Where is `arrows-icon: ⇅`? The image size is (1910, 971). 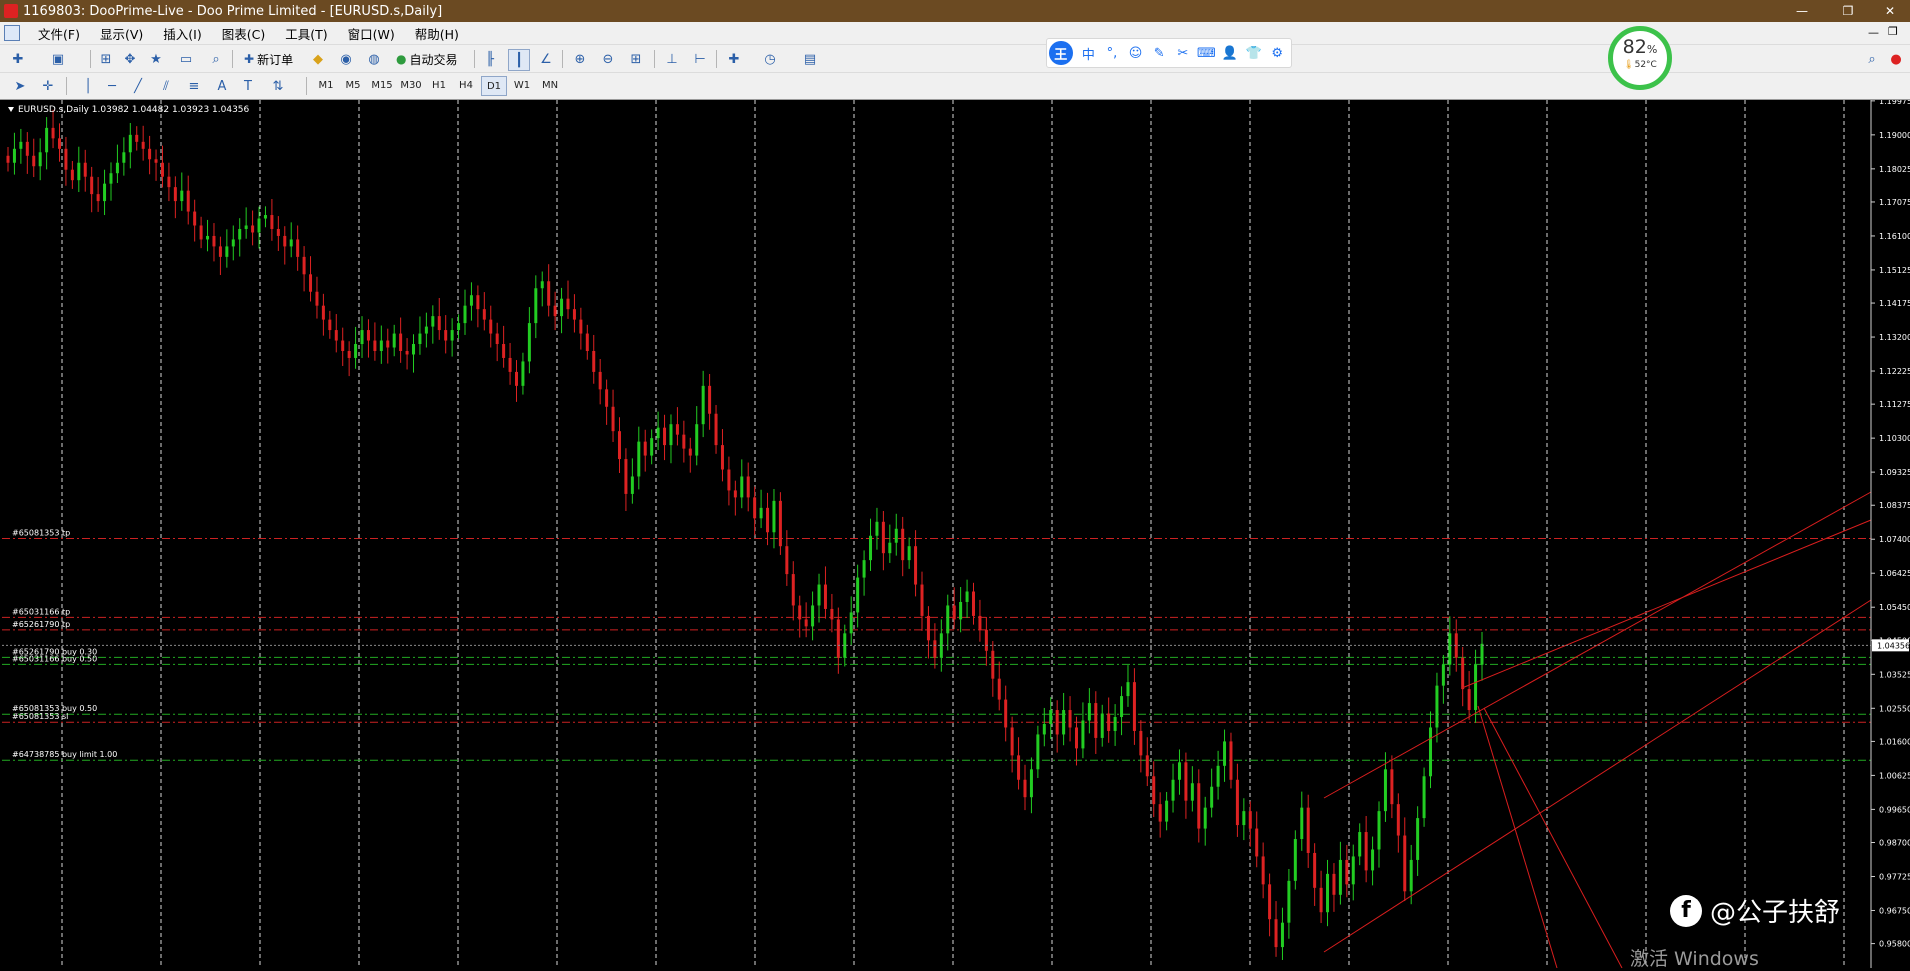
arrows-icon: ⇅ is located at coordinates (278, 86).